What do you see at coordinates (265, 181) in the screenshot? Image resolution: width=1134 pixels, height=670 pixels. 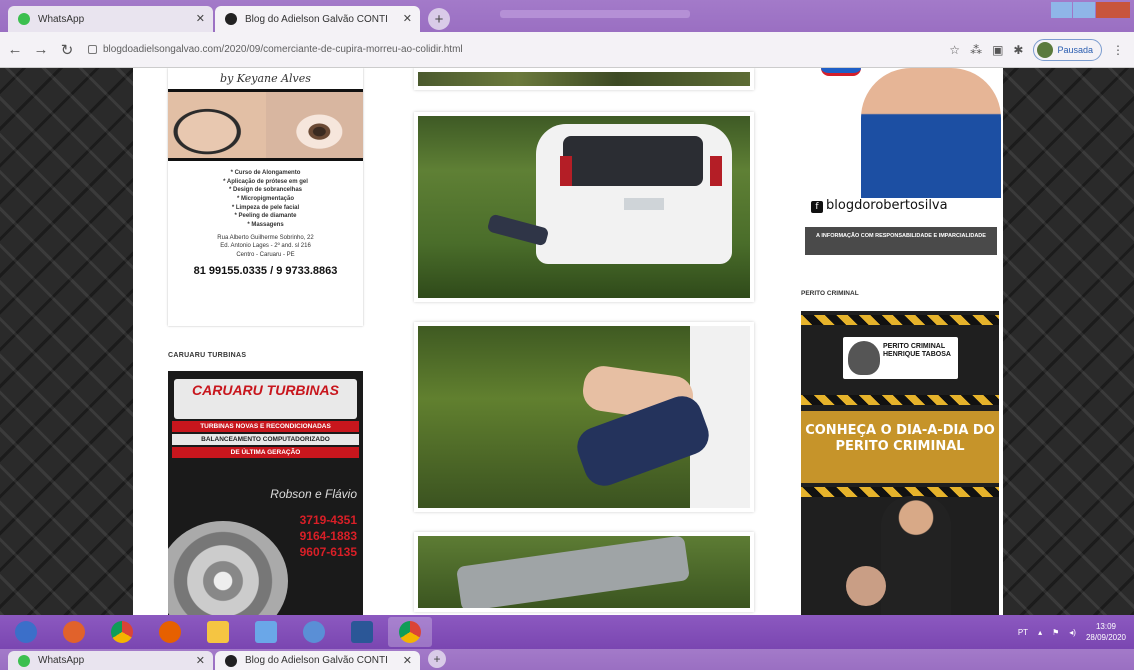 I see `service-item: * Aplicação de prótese em gel` at bounding box center [265, 181].